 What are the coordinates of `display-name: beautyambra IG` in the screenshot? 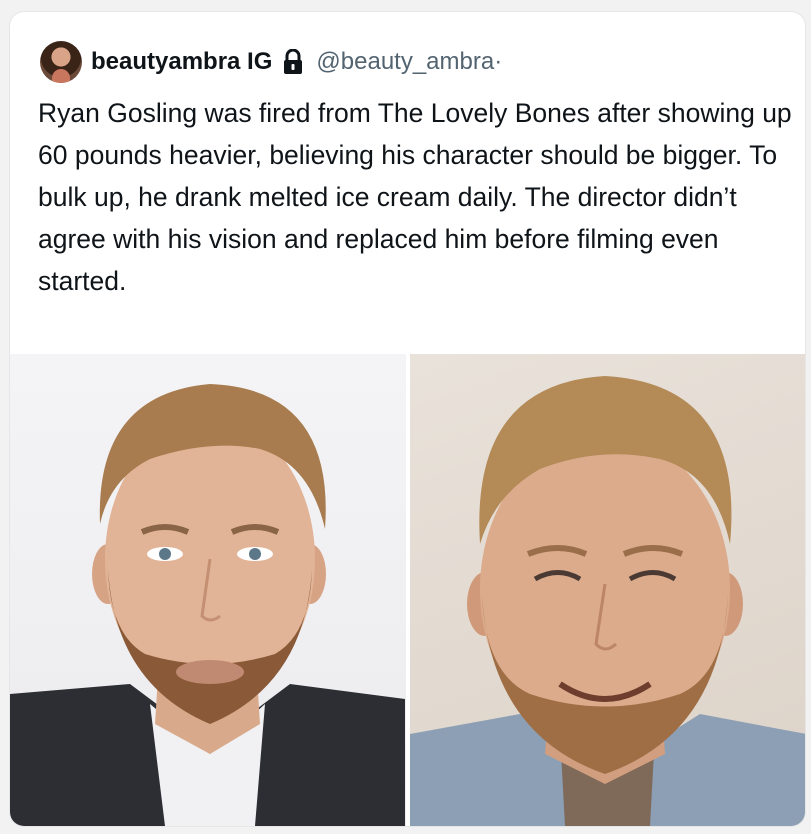 It's located at (181, 62).